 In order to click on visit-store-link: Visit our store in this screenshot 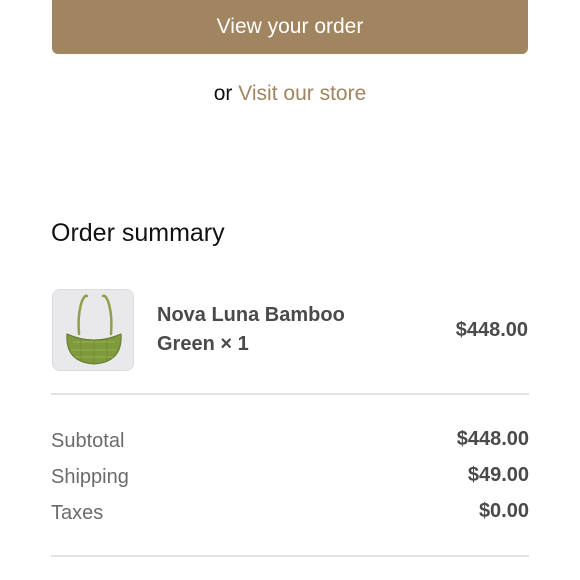, I will do `click(302, 93)`.